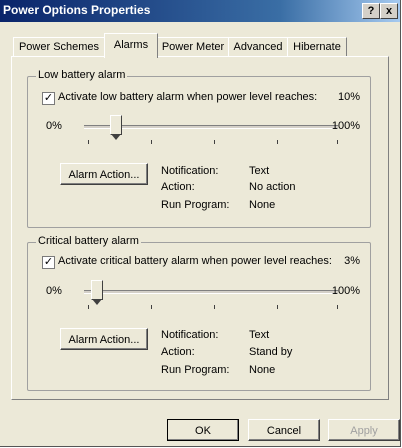 This screenshot has width=402, height=448. Describe the element at coordinates (271, 352) in the screenshot. I see `critical-action-value: Stand by` at that location.